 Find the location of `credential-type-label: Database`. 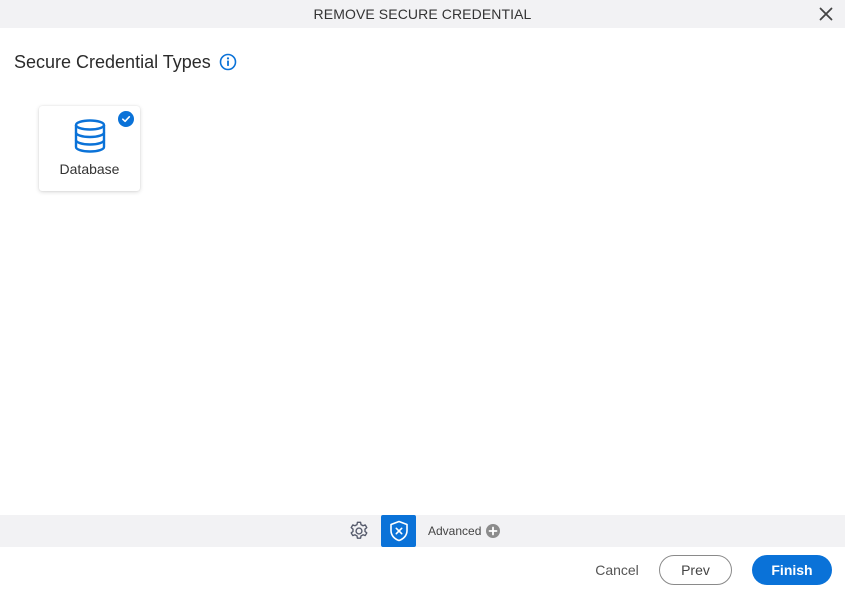

credential-type-label: Database is located at coordinates (89, 169).